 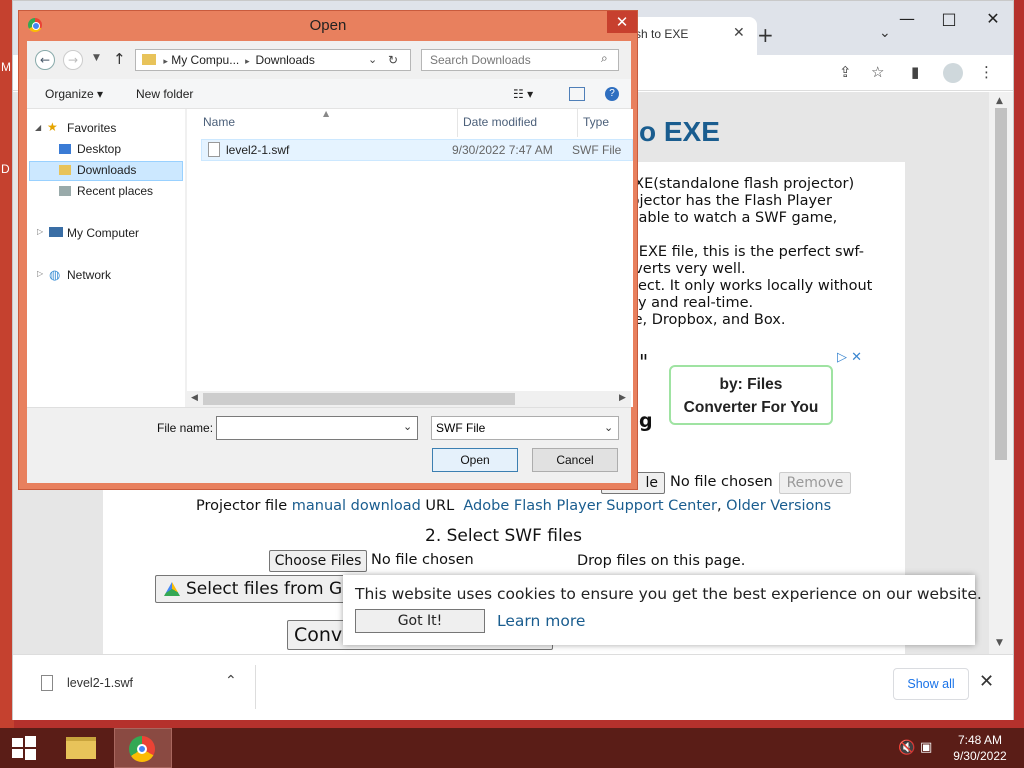 What do you see at coordinates (986, 681) in the screenshot?
I see `close-shelf-icon: ✕` at bounding box center [986, 681].